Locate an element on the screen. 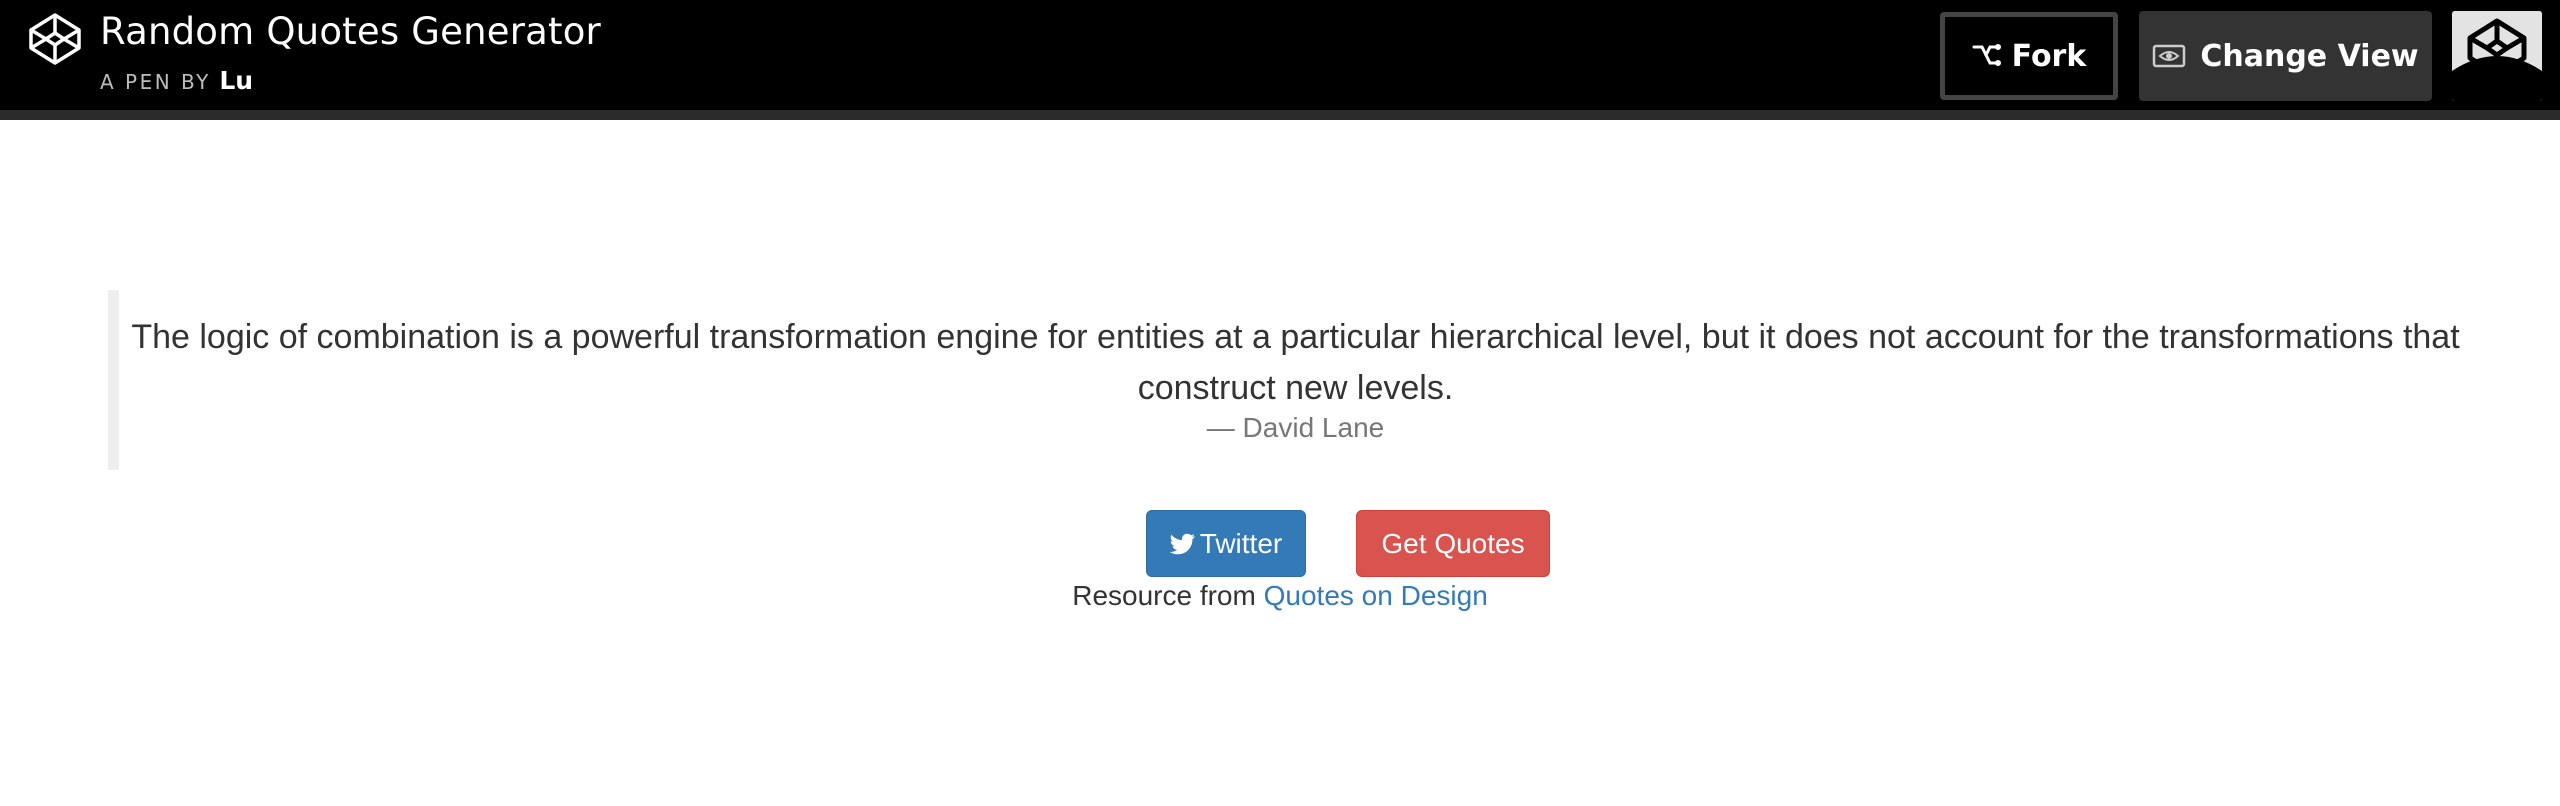  codepen-logo-icon is located at coordinates (55, 39).